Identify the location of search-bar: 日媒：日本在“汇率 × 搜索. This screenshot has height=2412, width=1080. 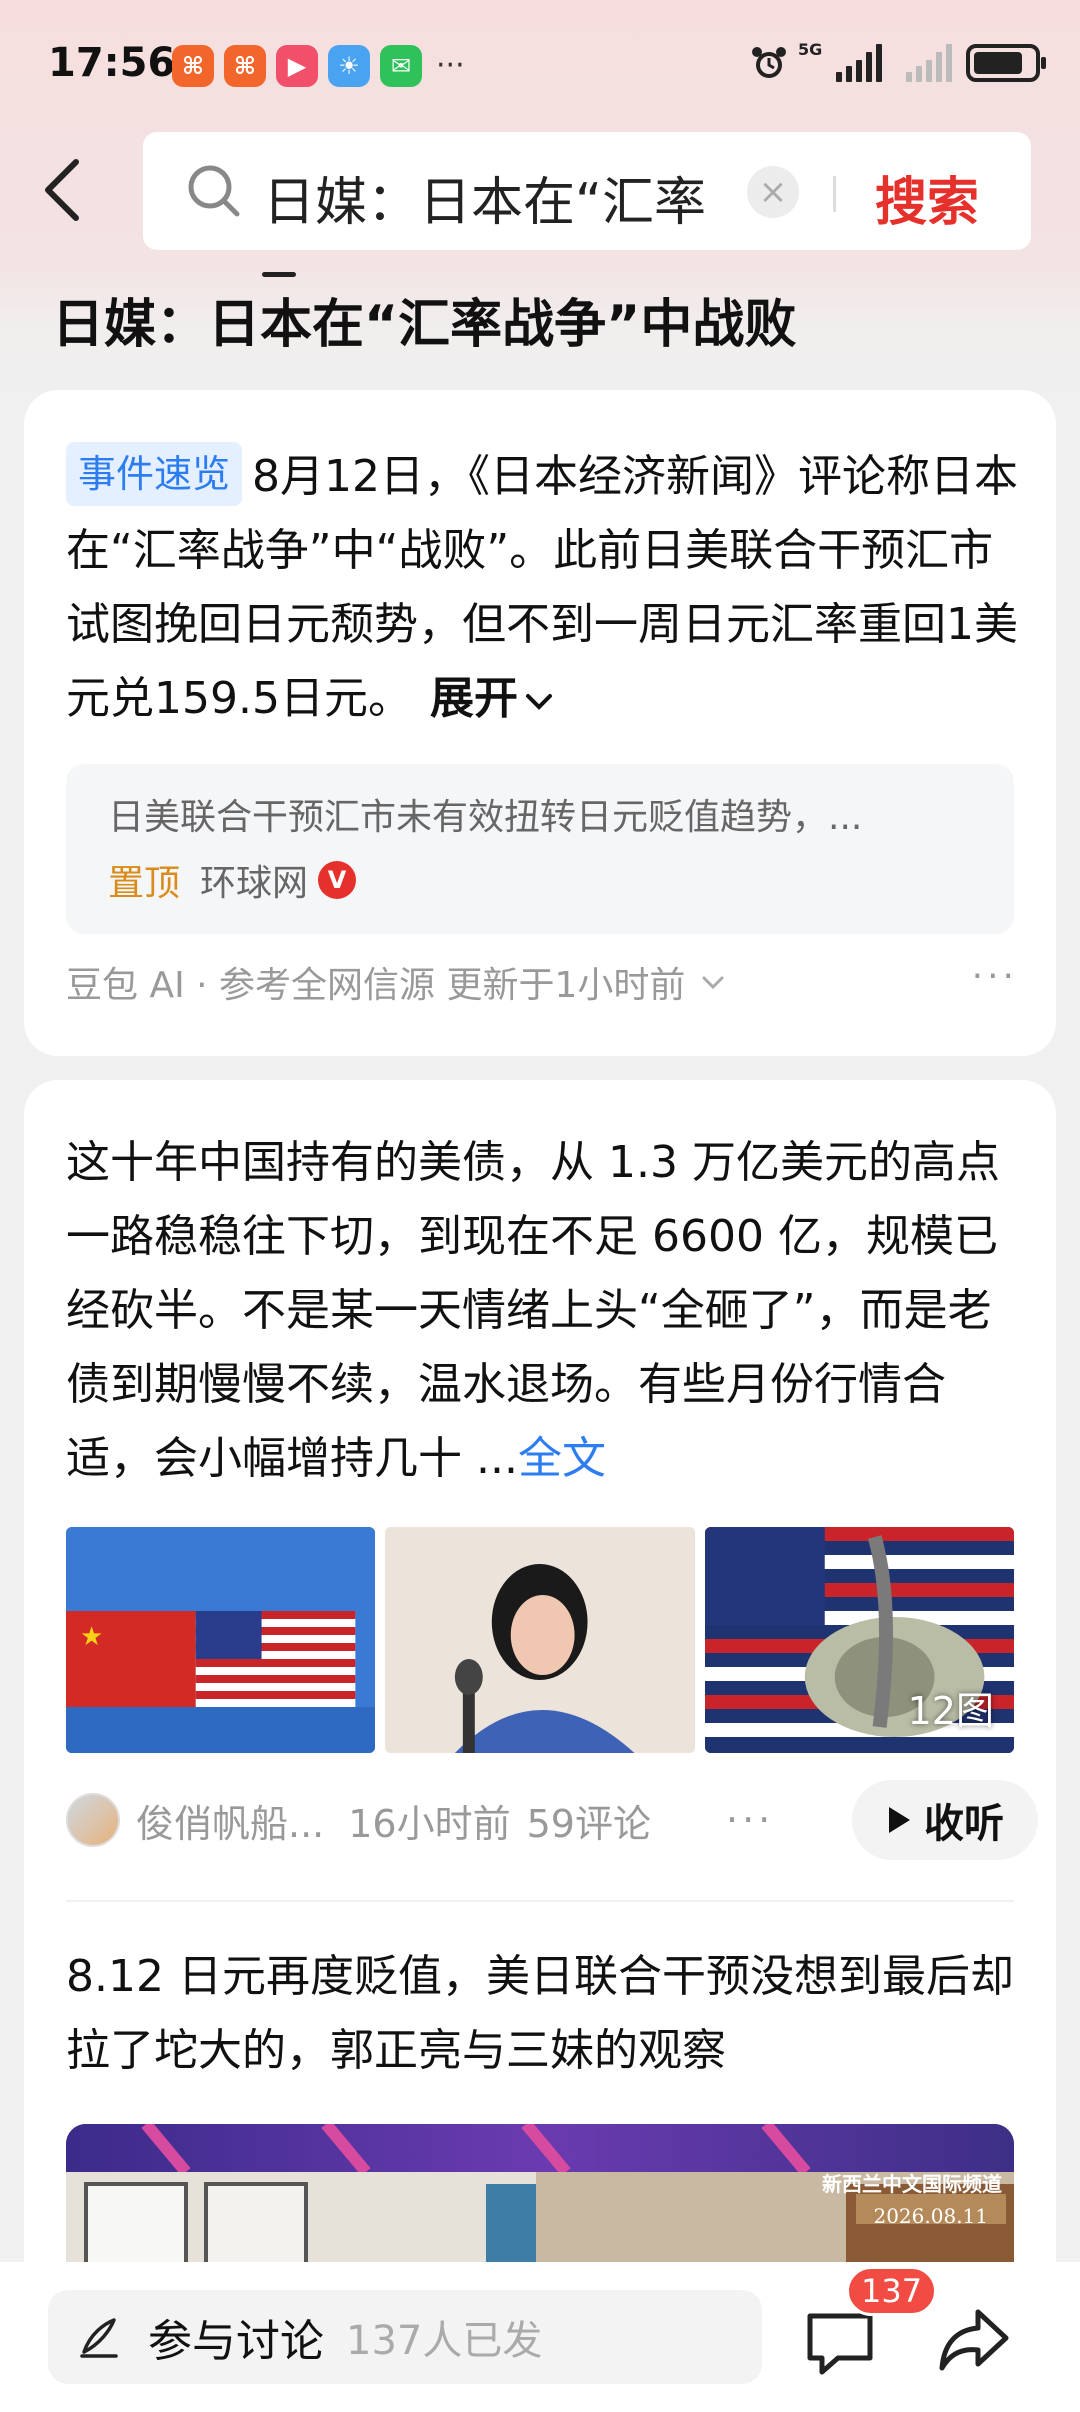
(587, 191).